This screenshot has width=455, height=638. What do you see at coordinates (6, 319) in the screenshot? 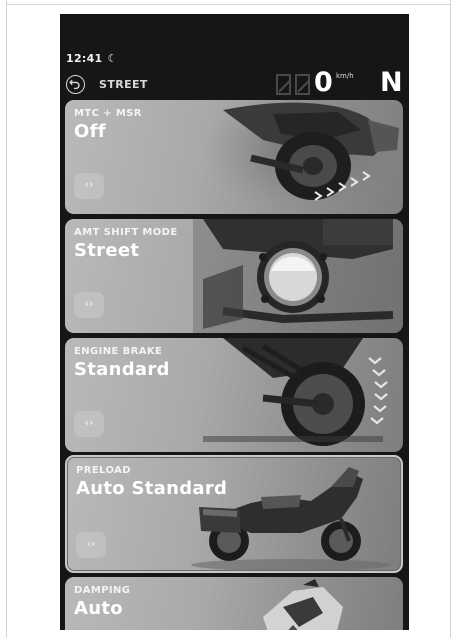
I see `page-divider-left` at bounding box center [6, 319].